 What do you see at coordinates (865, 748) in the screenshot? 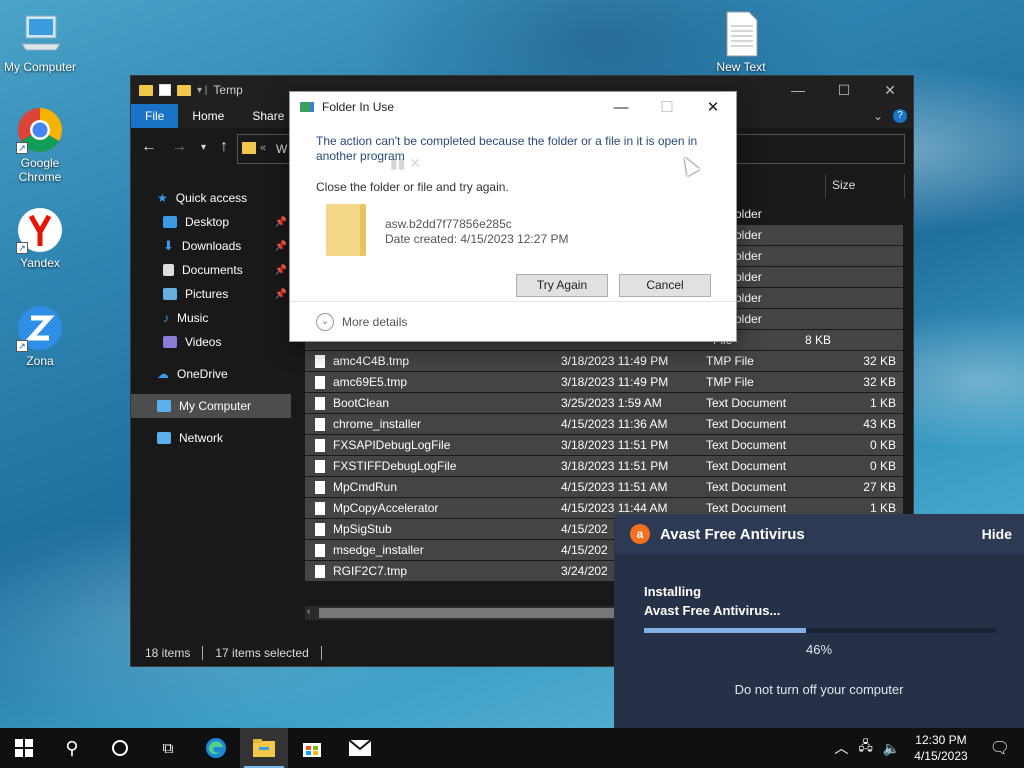
I see `network-icon: 🖧` at bounding box center [865, 748].